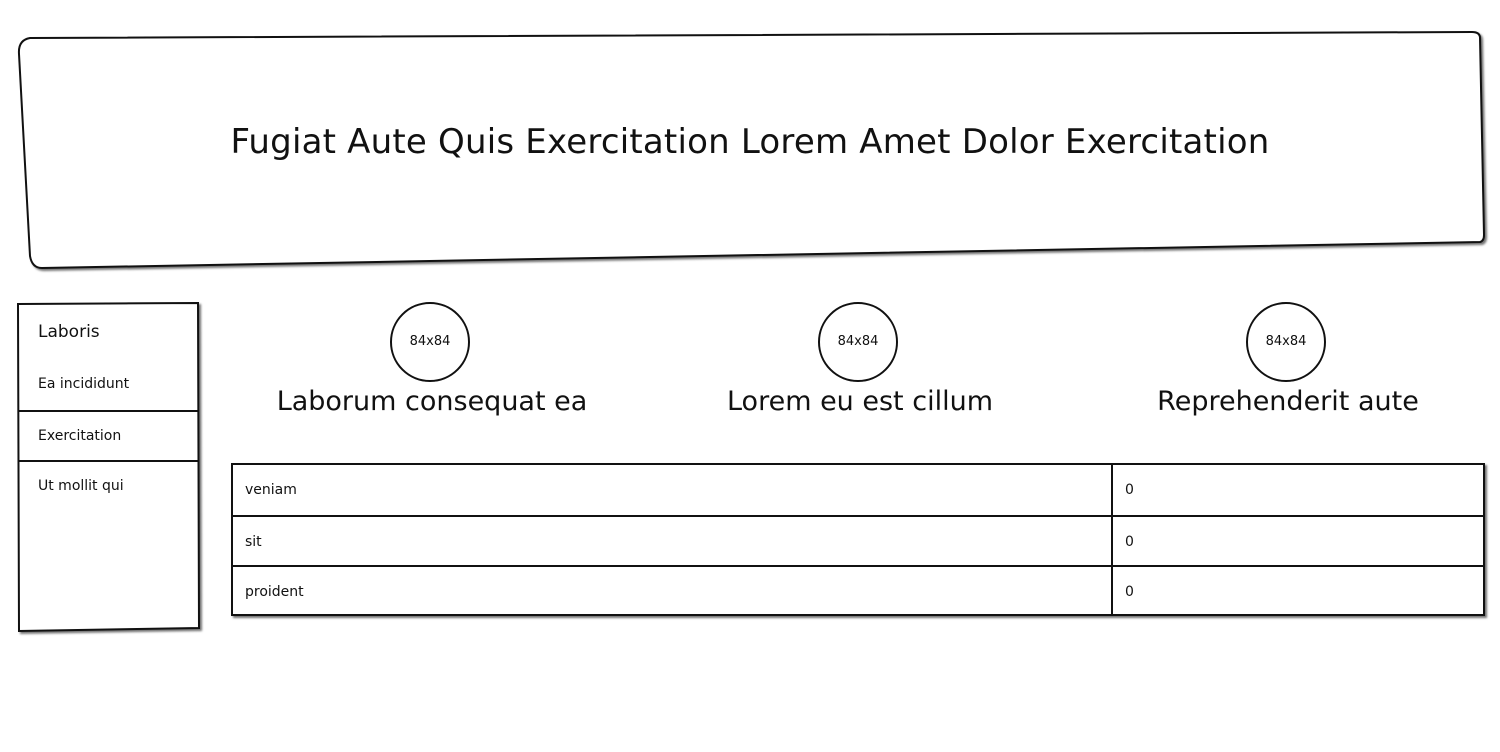 The image size is (1500, 752). I want to click on feature-card: 84x84 Laborum consequat ea, so click(432, 367).